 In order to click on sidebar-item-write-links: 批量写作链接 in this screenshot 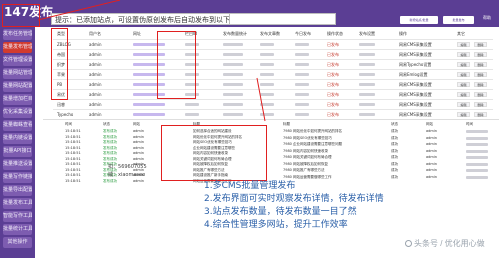, I will do `click(17, 177)`.